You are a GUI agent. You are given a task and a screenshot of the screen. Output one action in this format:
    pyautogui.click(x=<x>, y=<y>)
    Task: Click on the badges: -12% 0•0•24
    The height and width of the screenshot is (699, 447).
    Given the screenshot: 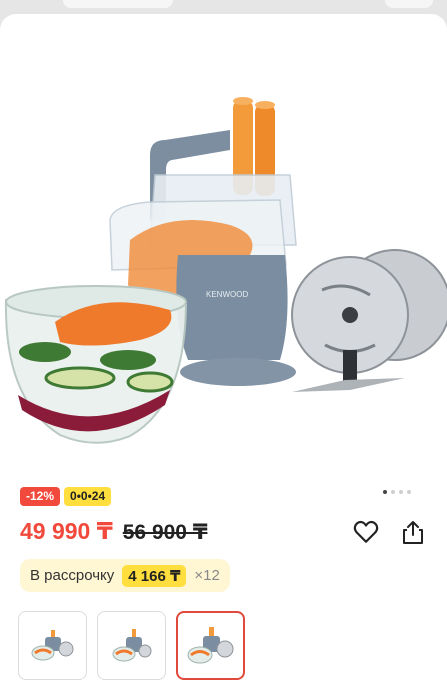 What is the action you would take?
    pyautogui.click(x=66, y=496)
    